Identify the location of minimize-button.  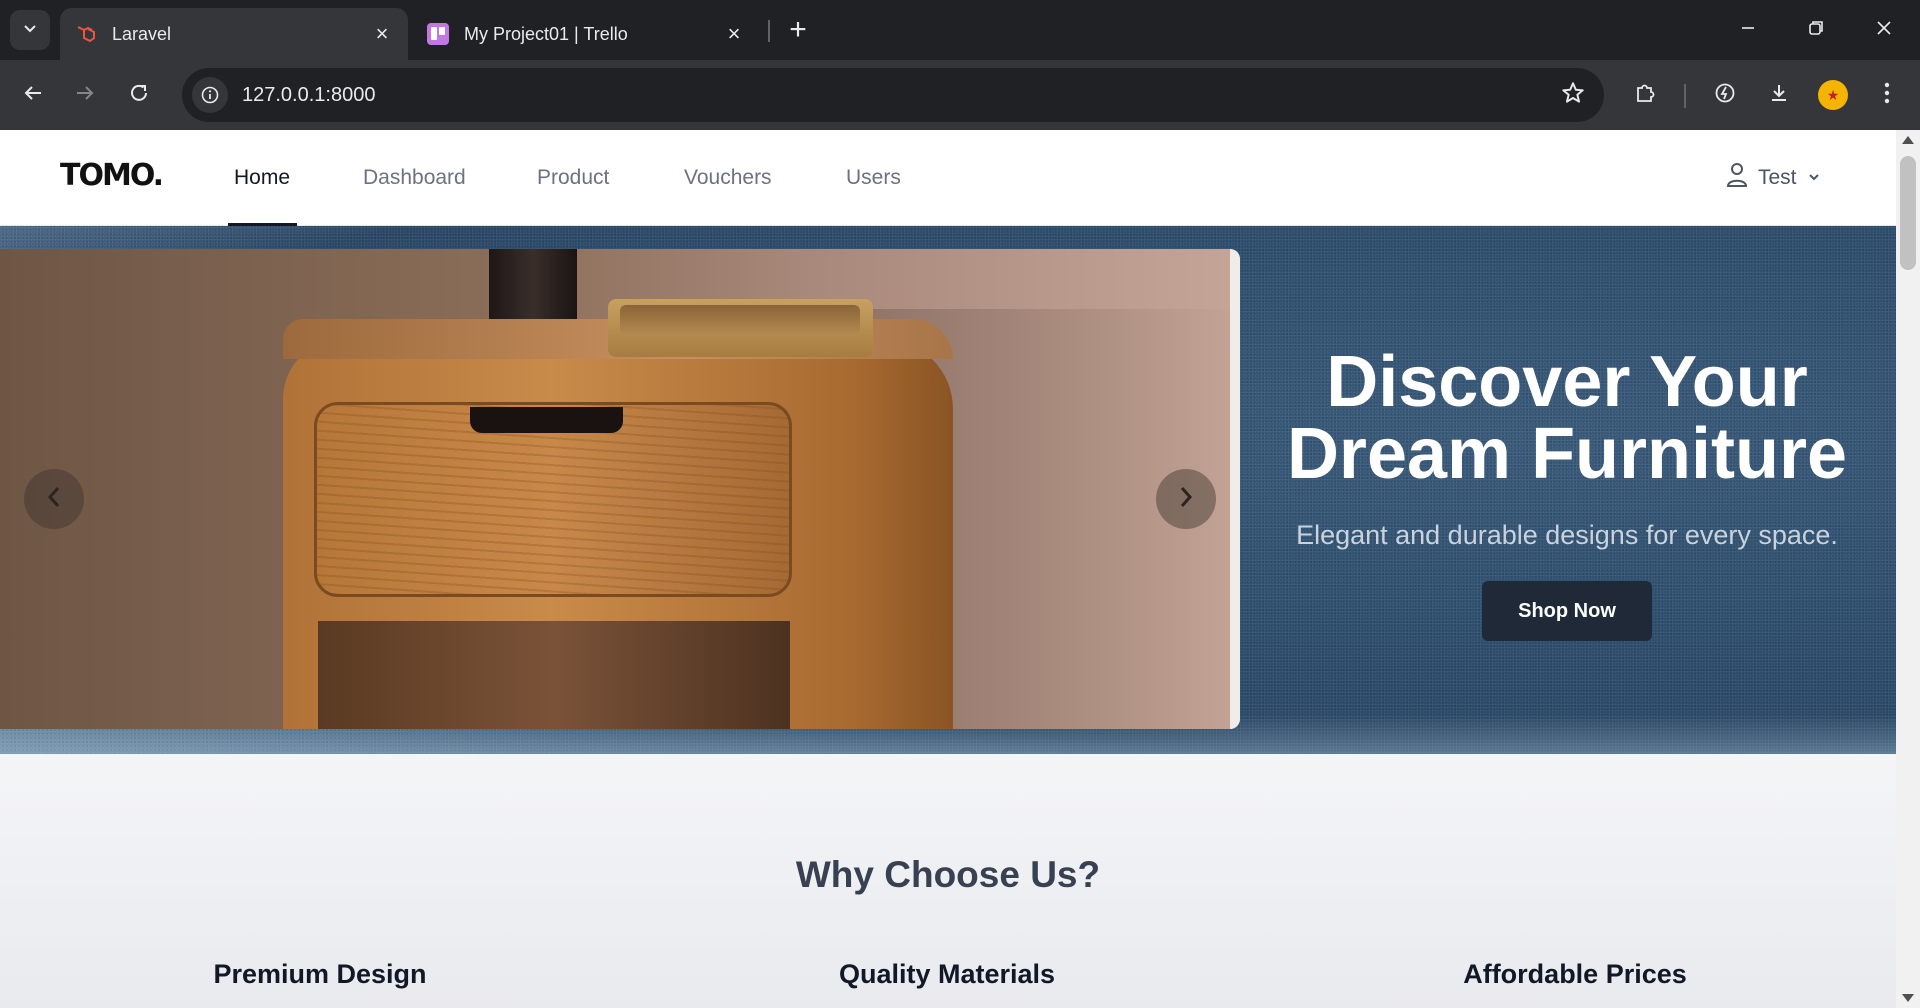
(1748, 30).